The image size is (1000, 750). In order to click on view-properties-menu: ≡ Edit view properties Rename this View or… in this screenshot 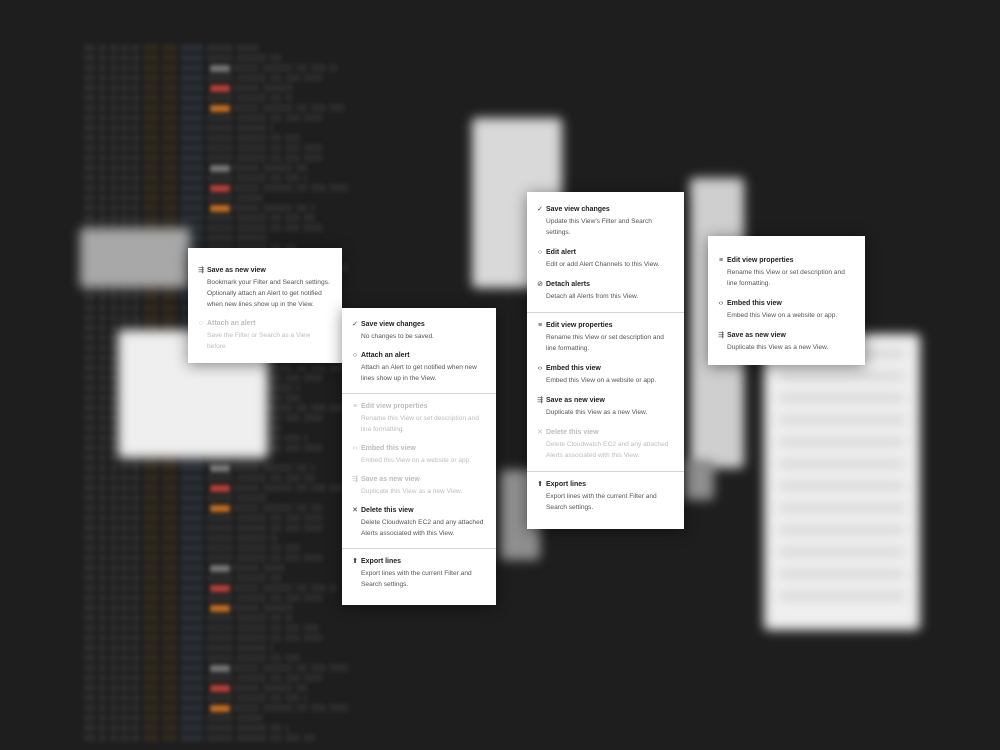, I will do `click(786, 300)`.